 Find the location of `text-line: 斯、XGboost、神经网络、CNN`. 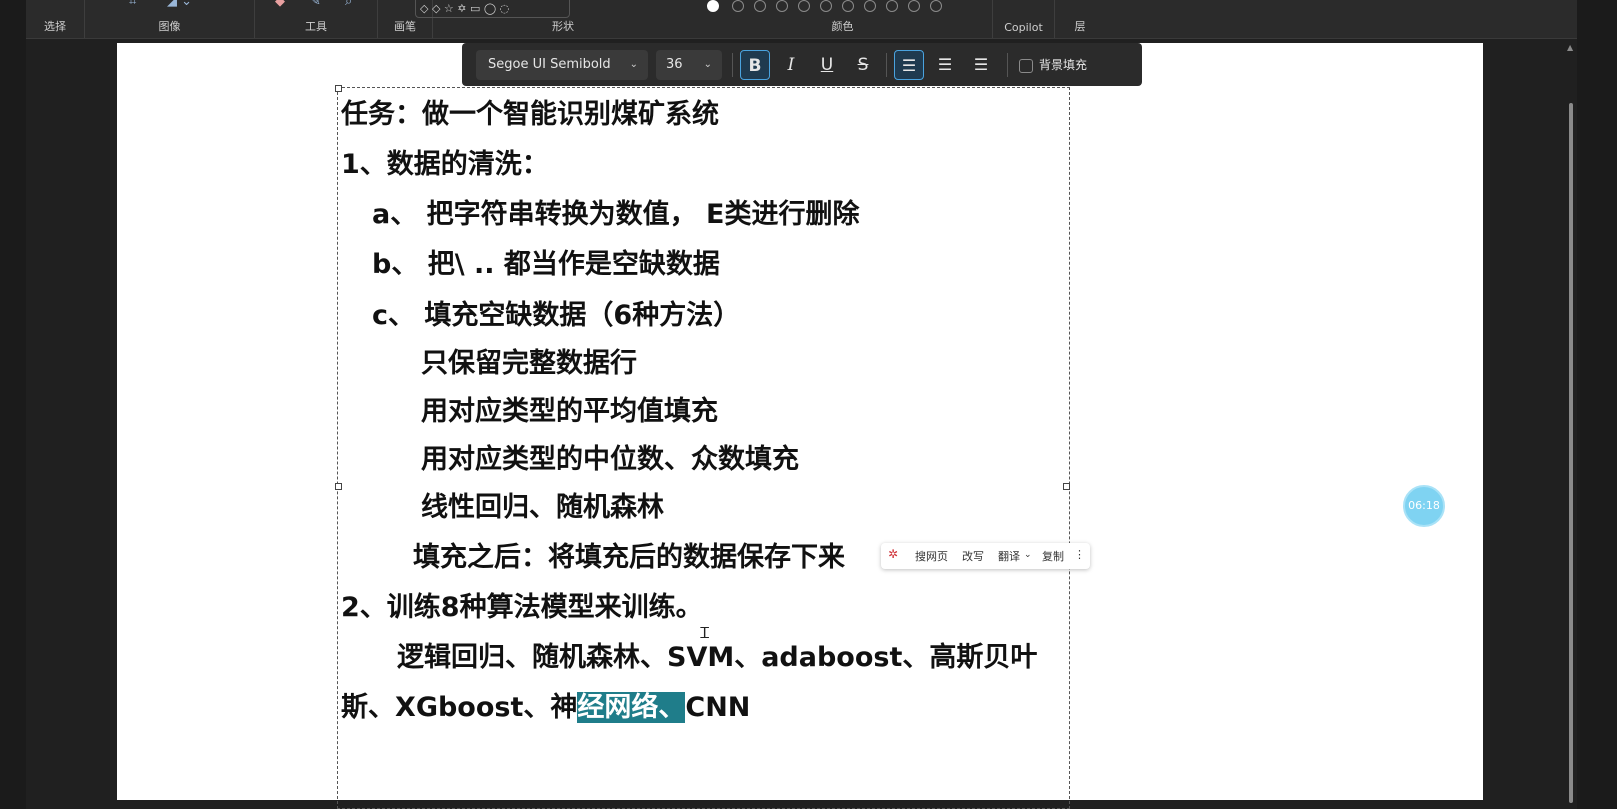

text-line: 斯、XGboost、神经网络、CNN is located at coordinates (545, 708).